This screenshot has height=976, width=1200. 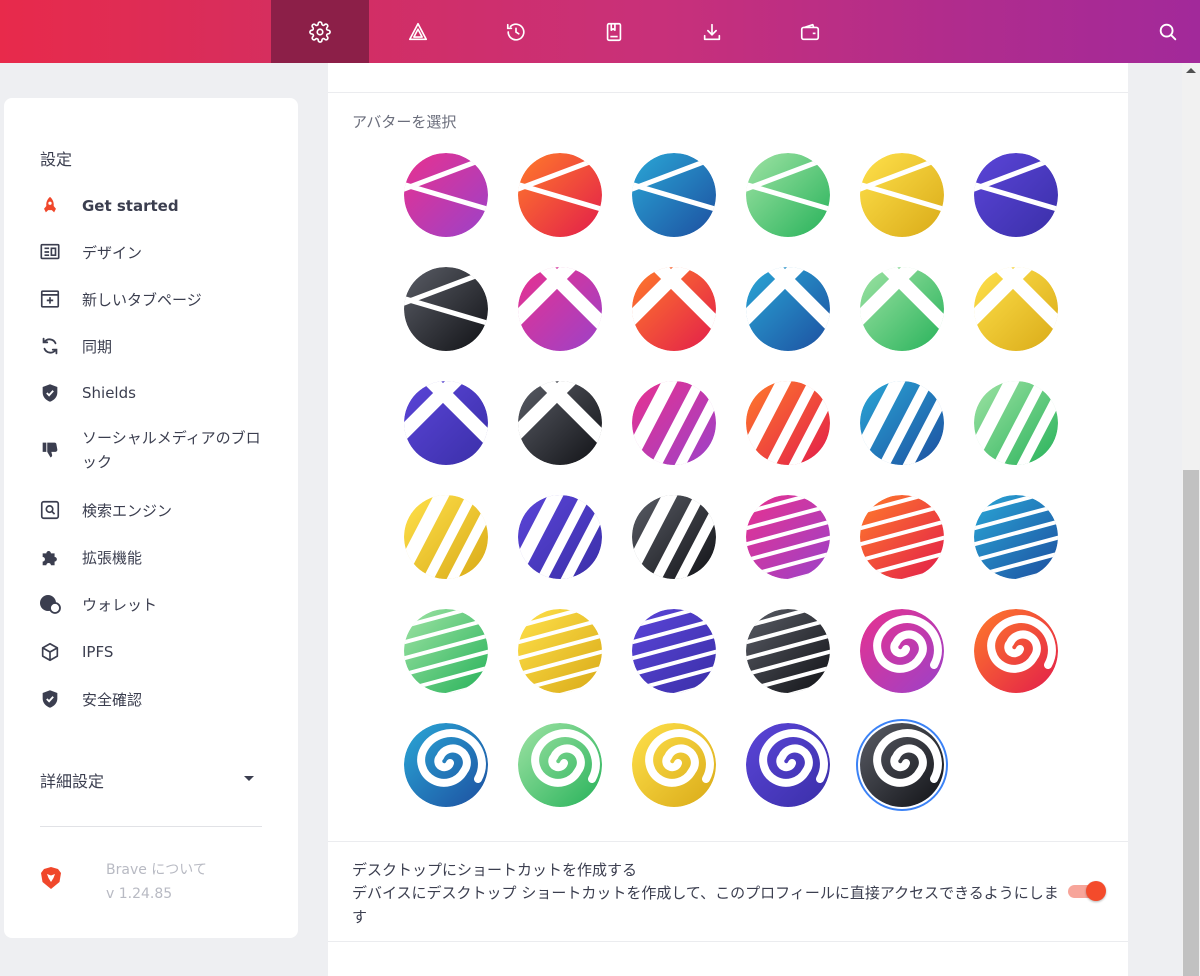 I want to click on sidebar-item-new-tab-page: 新しいタブページ, so click(x=120, y=299).